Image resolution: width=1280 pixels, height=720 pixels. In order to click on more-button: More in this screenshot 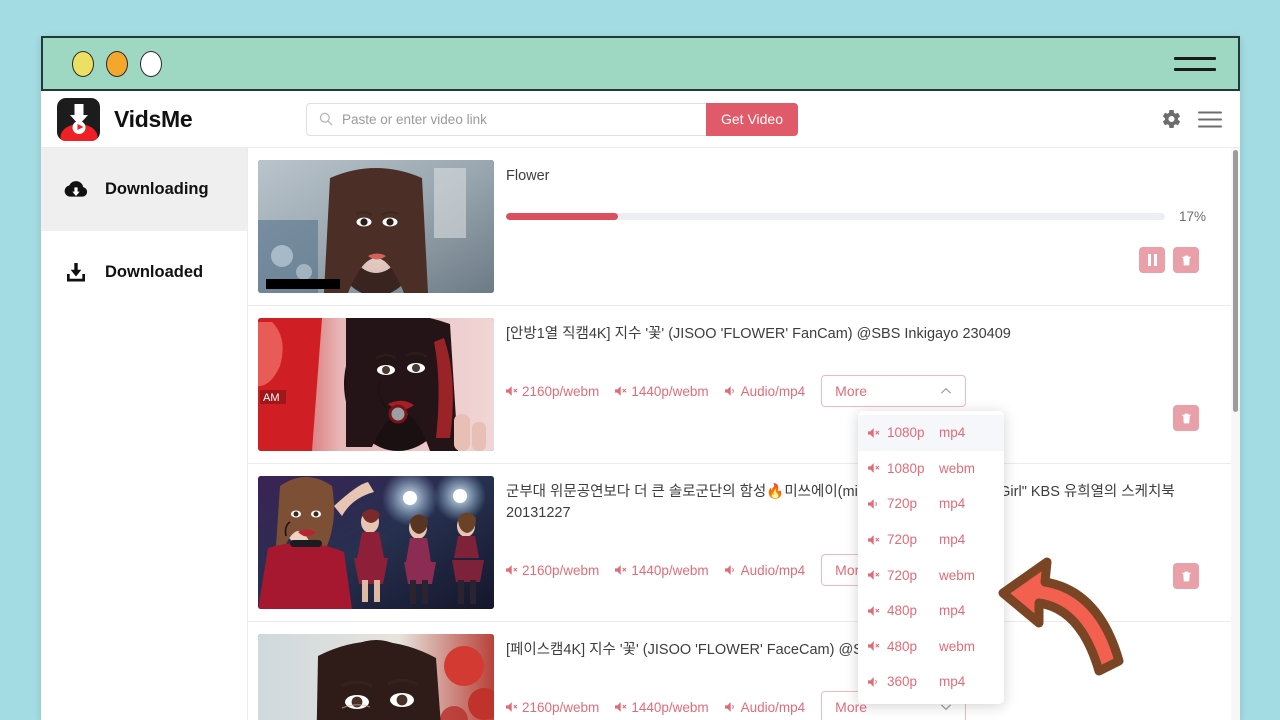, I will do `click(894, 391)`.